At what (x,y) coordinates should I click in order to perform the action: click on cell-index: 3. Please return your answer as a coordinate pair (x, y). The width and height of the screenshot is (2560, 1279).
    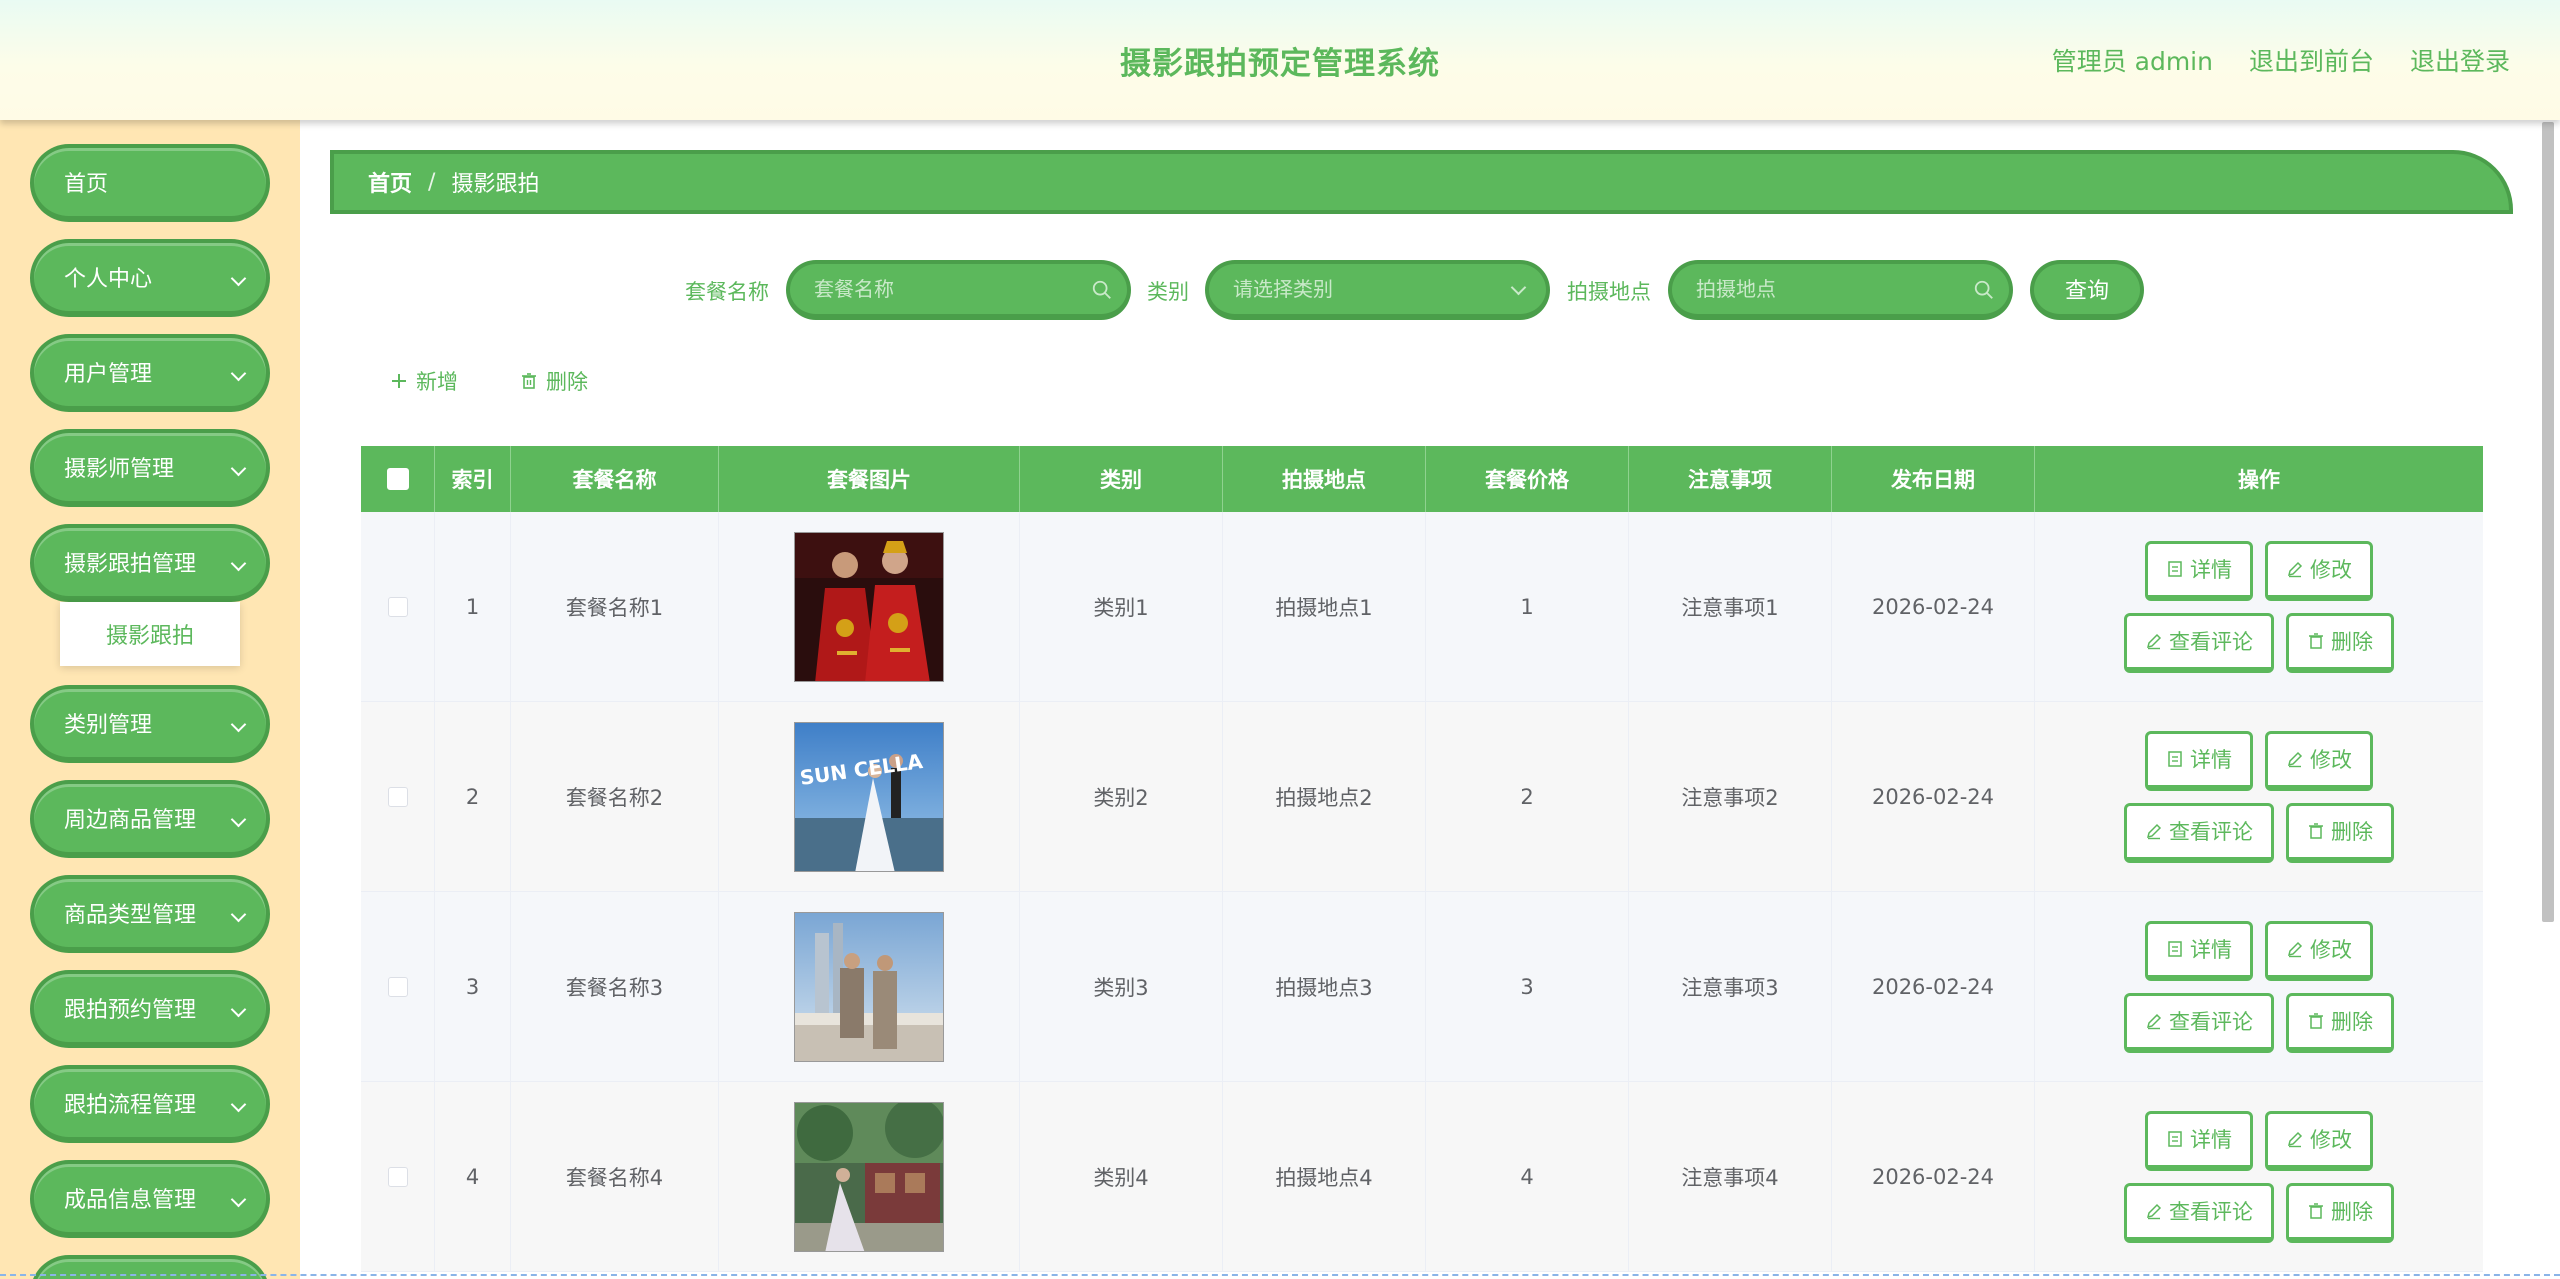
    Looking at the image, I should click on (473, 986).